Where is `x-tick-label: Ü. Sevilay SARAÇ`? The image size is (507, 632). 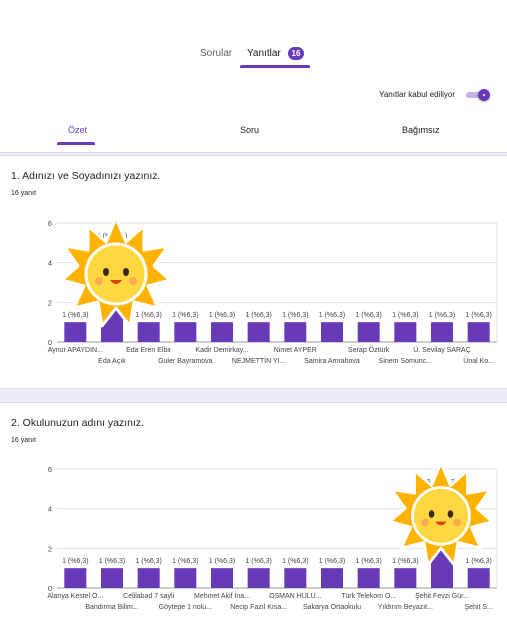 x-tick-label: Ü. Sevilay SARAÇ is located at coordinates (442, 350).